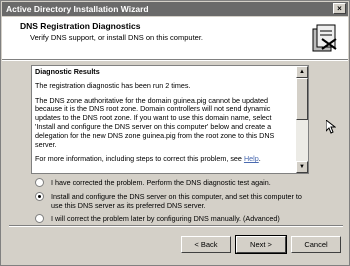  What do you see at coordinates (339, 8) in the screenshot?
I see `close-button: ×` at bounding box center [339, 8].